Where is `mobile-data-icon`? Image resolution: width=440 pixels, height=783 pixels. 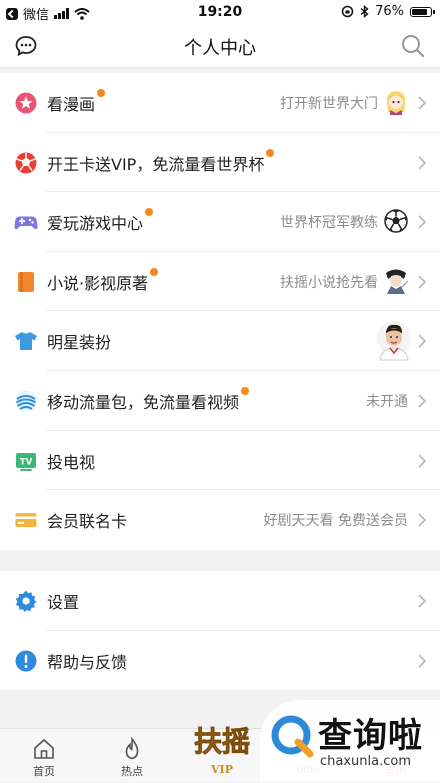 mobile-data-icon is located at coordinates (26, 401).